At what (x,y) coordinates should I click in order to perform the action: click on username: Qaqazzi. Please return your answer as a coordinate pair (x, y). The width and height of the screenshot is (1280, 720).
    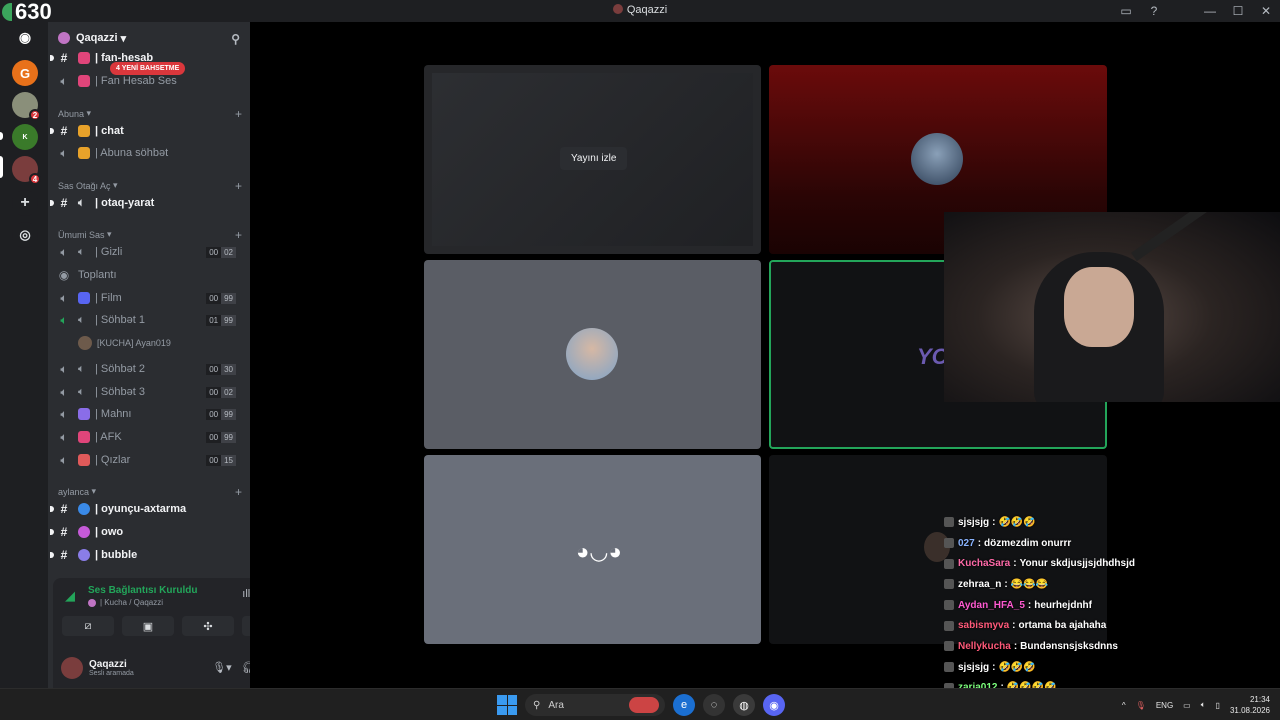
    Looking at the image, I should click on (108, 664).